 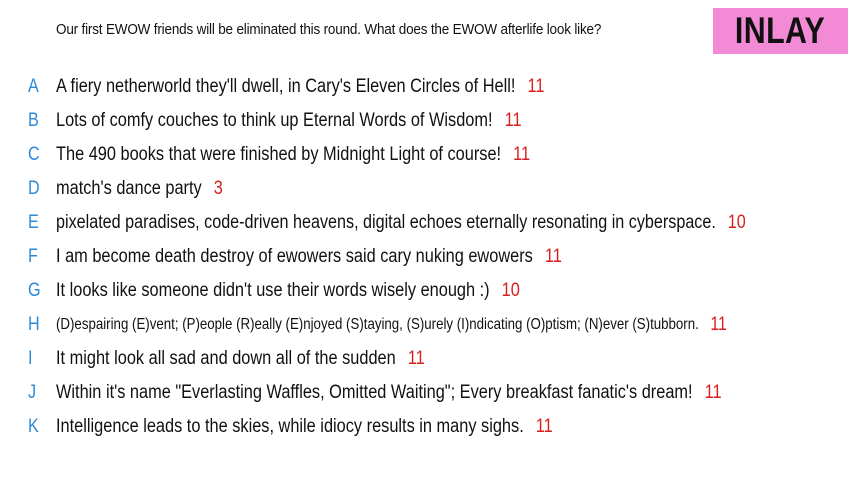 What do you see at coordinates (129, 188) in the screenshot?
I see `entry-text: match's dance party` at bounding box center [129, 188].